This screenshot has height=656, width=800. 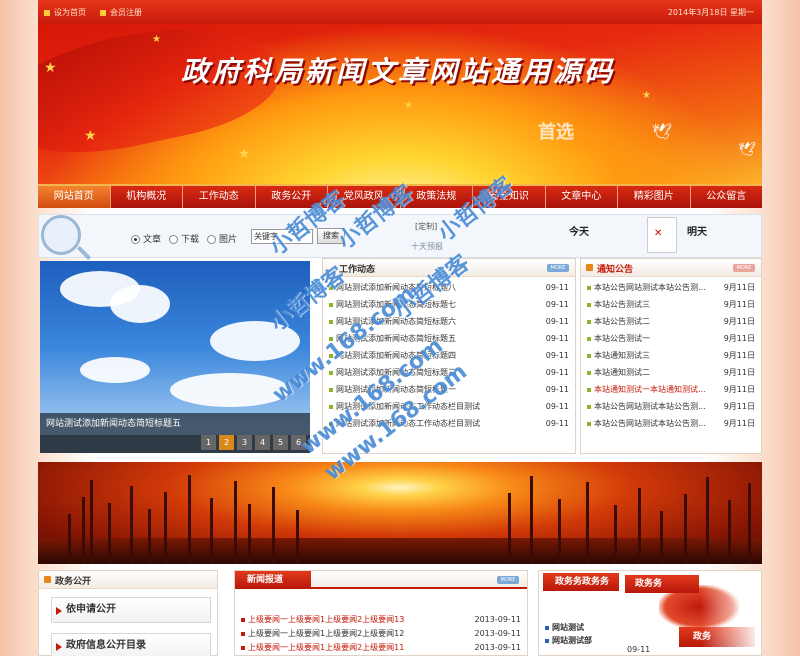 What do you see at coordinates (579, 232) in the screenshot?
I see `weather-today-label: 今天` at bounding box center [579, 232].